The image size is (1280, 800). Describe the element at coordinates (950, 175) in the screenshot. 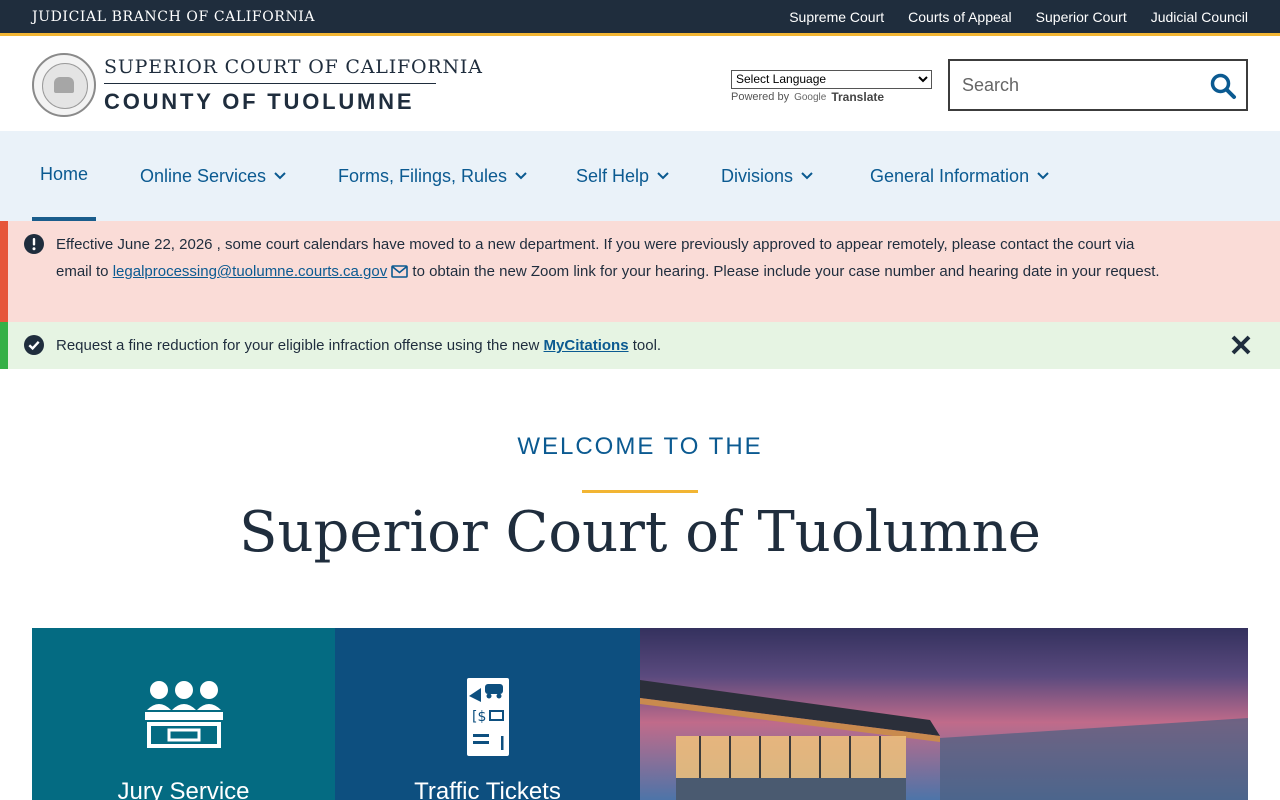

I see `nav-item-label: General Information` at that location.